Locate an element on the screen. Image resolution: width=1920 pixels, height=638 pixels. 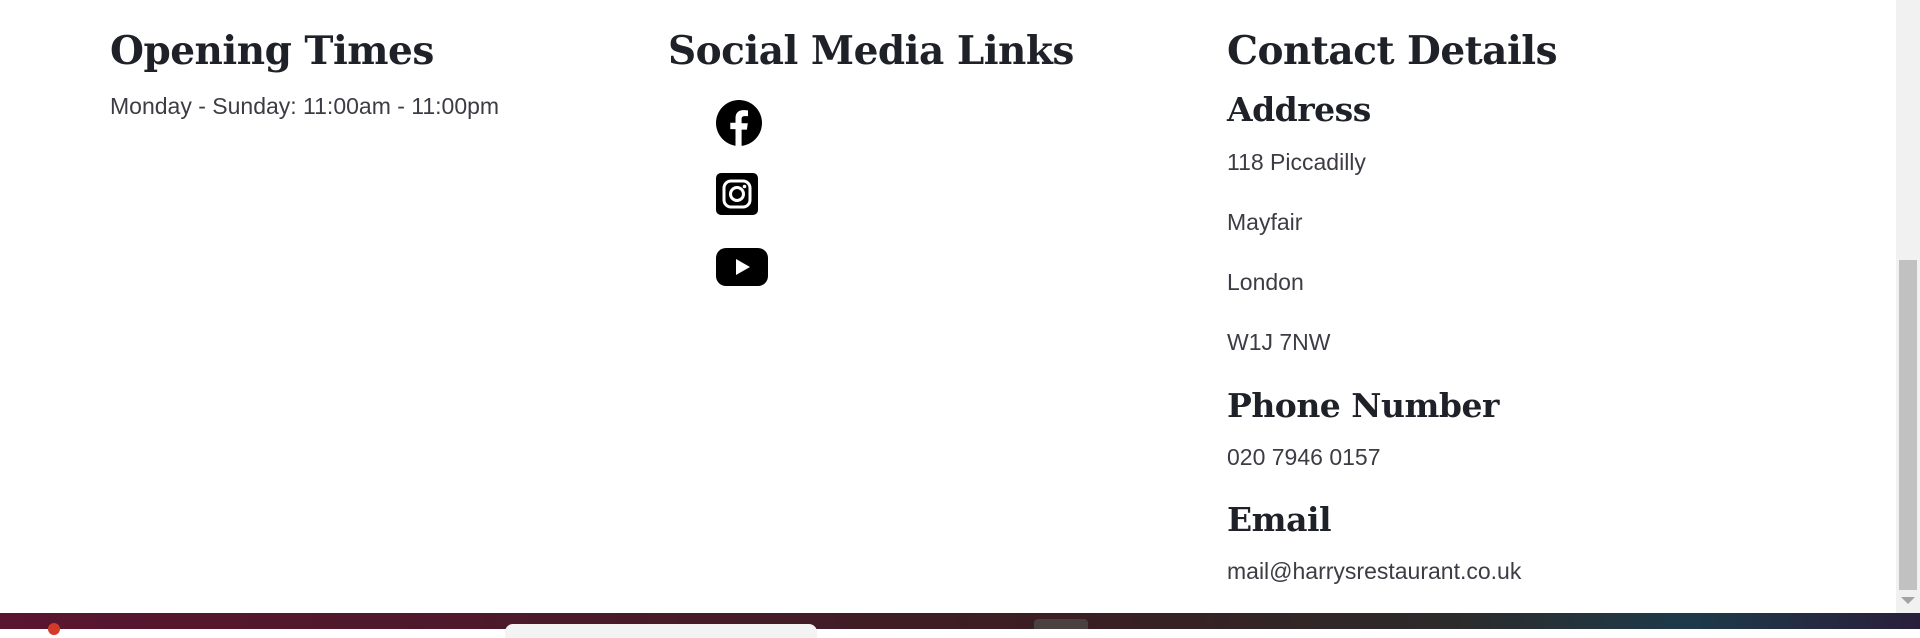
address-line: W1J 7NW is located at coordinates (1279, 342).